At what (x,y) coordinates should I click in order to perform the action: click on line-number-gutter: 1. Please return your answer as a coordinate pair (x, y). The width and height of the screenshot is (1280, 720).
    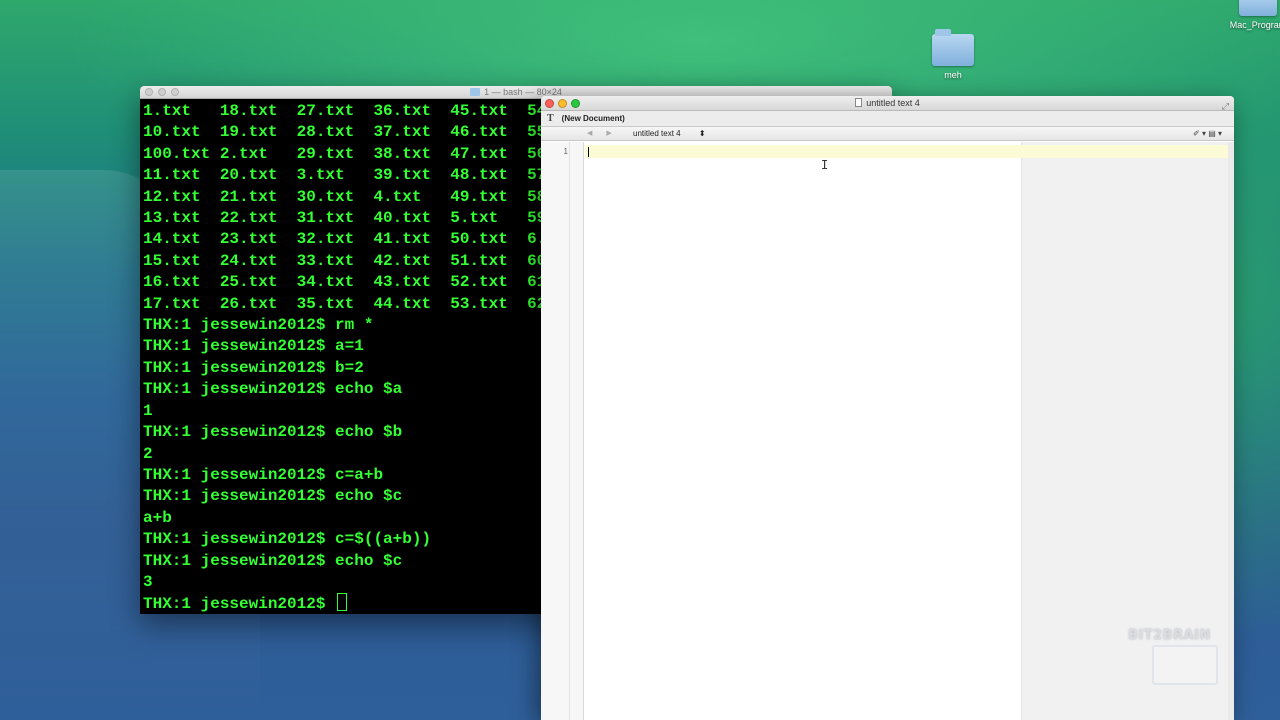
    Looking at the image, I should click on (562, 431).